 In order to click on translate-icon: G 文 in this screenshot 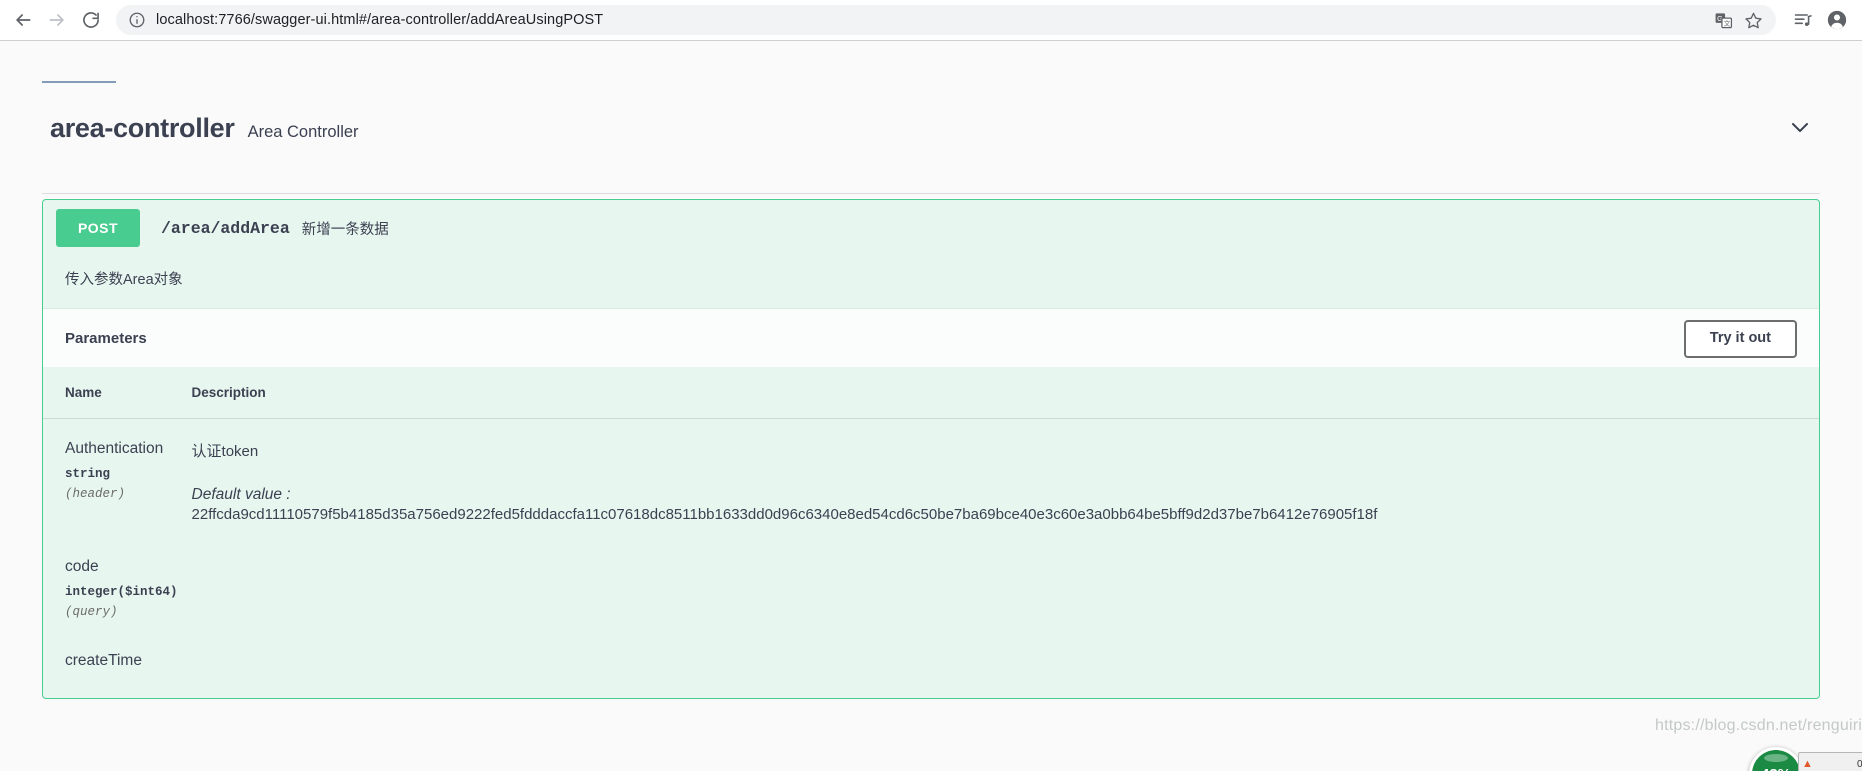, I will do `click(1723, 20)`.